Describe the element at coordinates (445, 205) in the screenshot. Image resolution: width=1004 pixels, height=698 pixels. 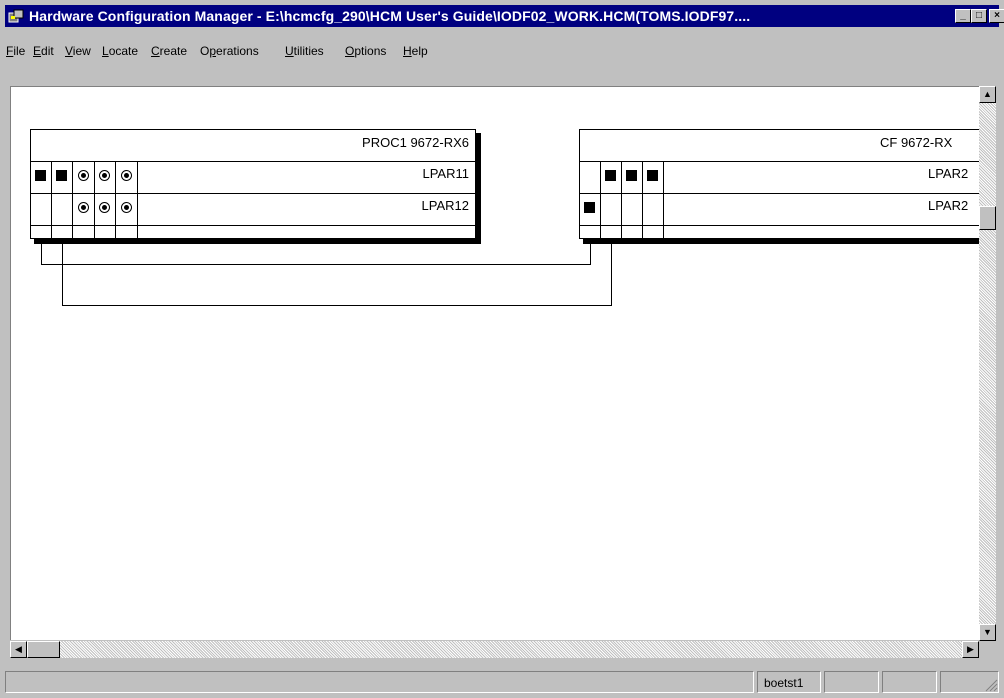
I see `partition-label: LPAR12` at that location.